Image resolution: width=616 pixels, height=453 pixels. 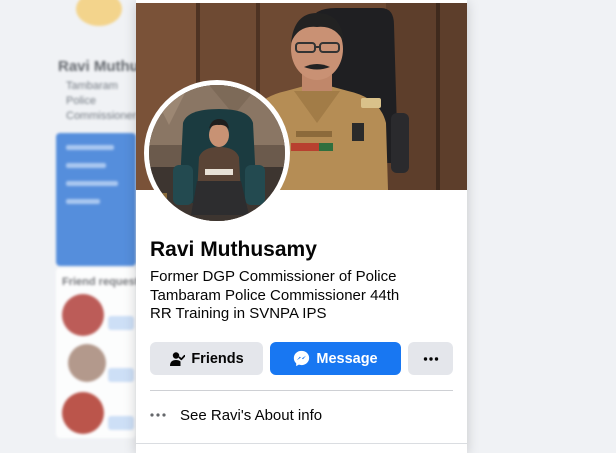 What do you see at coordinates (101, 116) in the screenshot?
I see `background-line: Commissioner` at bounding box center [101, 116].